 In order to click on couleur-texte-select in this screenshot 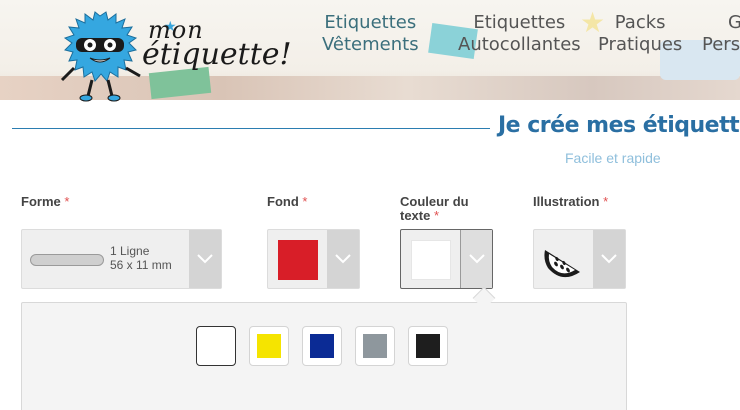, I will do `click(446, 259)`.